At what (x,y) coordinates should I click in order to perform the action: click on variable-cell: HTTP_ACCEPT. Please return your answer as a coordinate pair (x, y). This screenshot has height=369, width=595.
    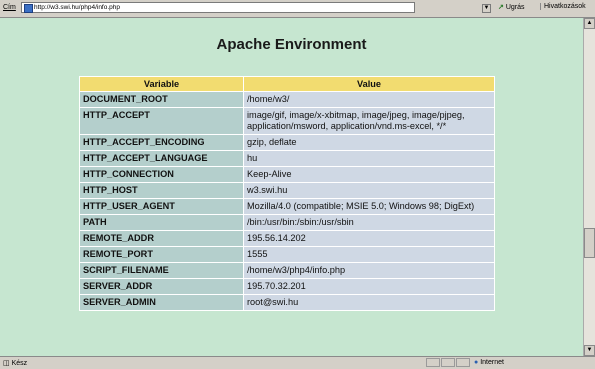
    Looking at the image, I should click on (161, 121).